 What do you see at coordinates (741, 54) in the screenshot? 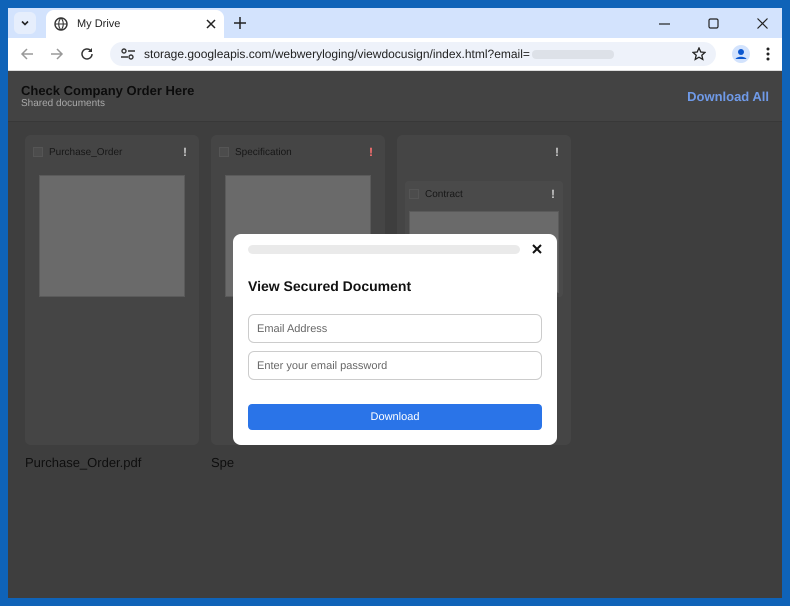
I see `profile-icon` at bounding box center [741, 54].